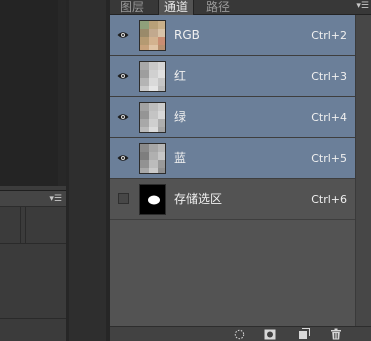 This screenshot has width=371, height=341. I want to click on channel-name: 绿, so click(180, 117).